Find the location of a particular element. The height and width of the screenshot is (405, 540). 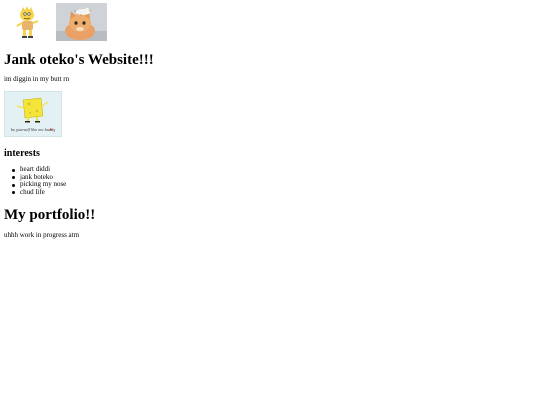

portfolio-heading: My portfolio!! is located at coordinates (50, 215).